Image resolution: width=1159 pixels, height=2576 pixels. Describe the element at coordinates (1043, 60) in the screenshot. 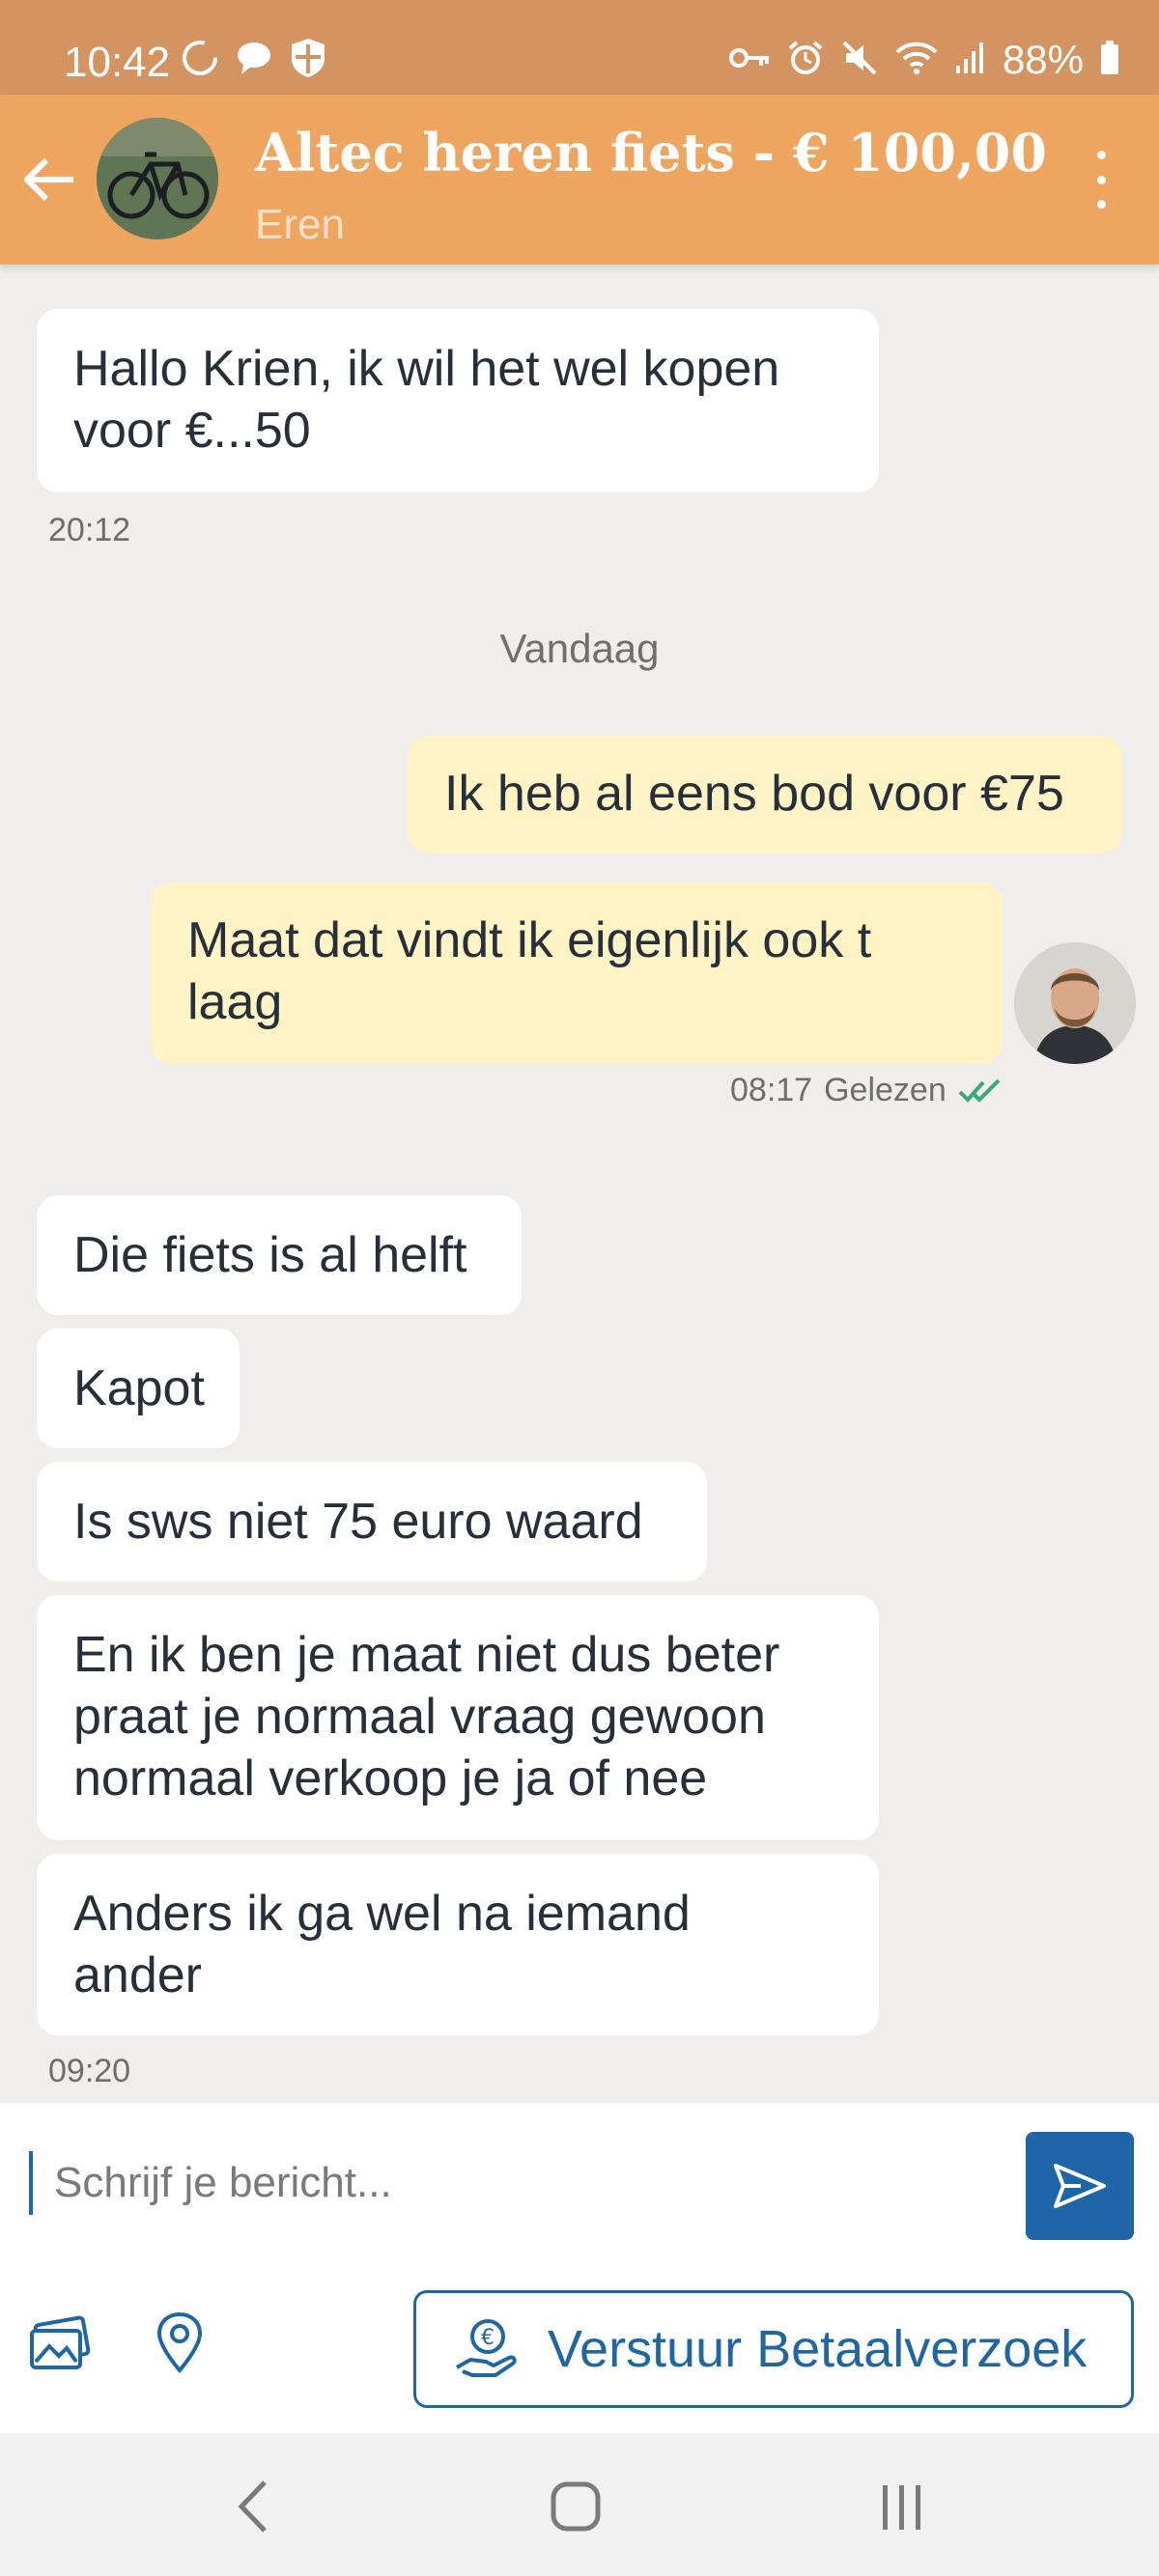

I see `battery-percent: 88%` at that location.